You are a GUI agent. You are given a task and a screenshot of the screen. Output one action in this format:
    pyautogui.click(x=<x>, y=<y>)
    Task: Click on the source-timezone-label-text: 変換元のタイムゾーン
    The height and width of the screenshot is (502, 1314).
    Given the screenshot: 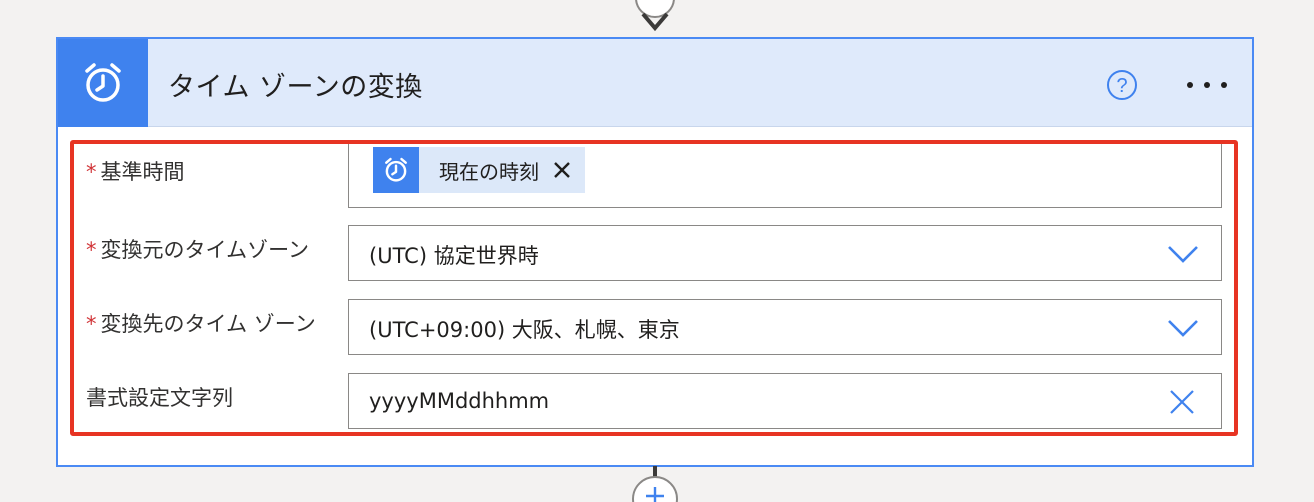 What is the action you would take?
    pyautogui.click(x=205, y=250)
    